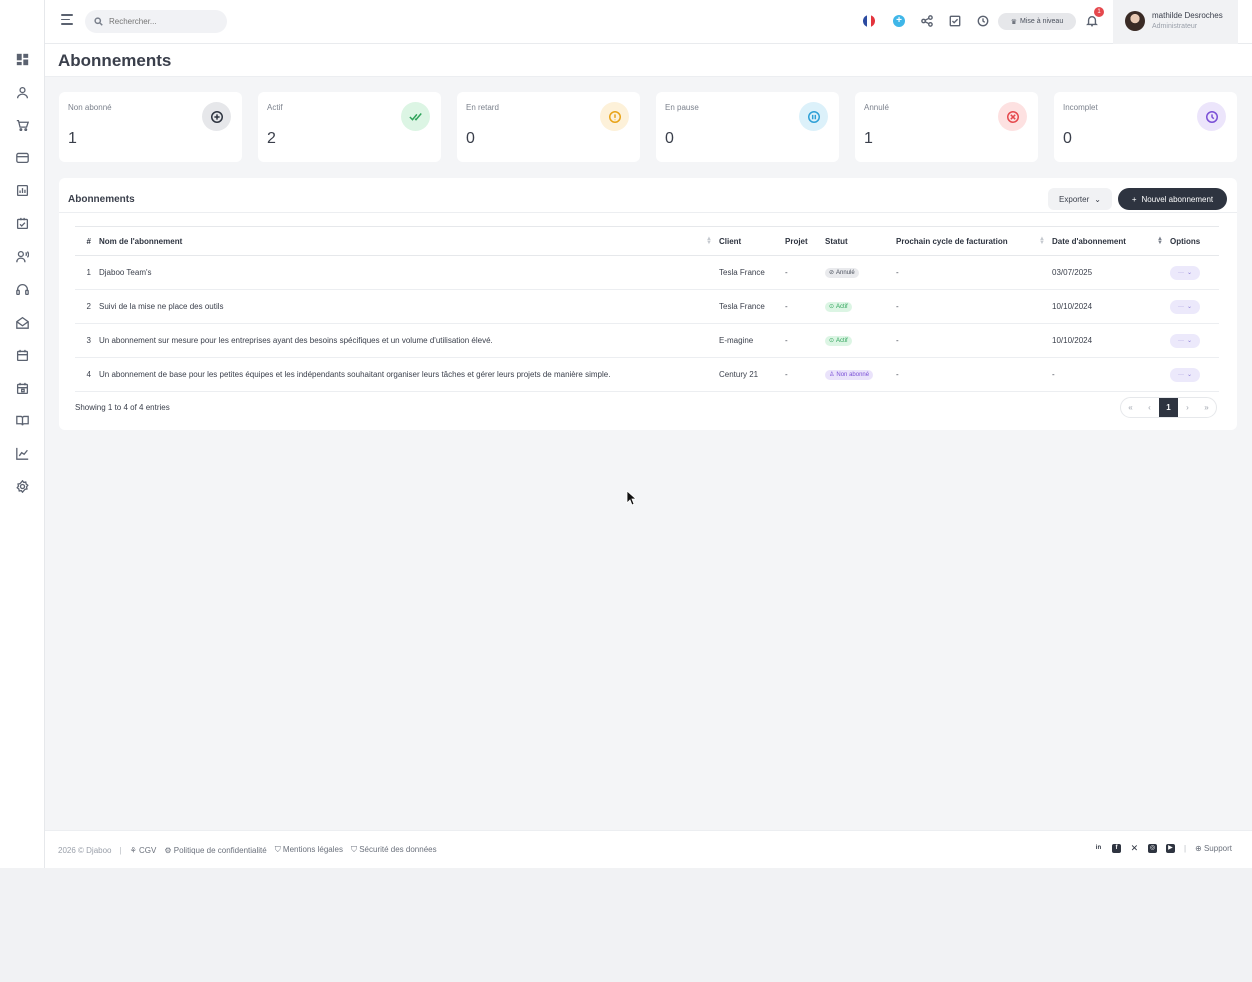 This screenshot has width=1252, height=982. Describe the element at coordinates (22, 256) in the screenshot. I see `contacts-icon` at that location.